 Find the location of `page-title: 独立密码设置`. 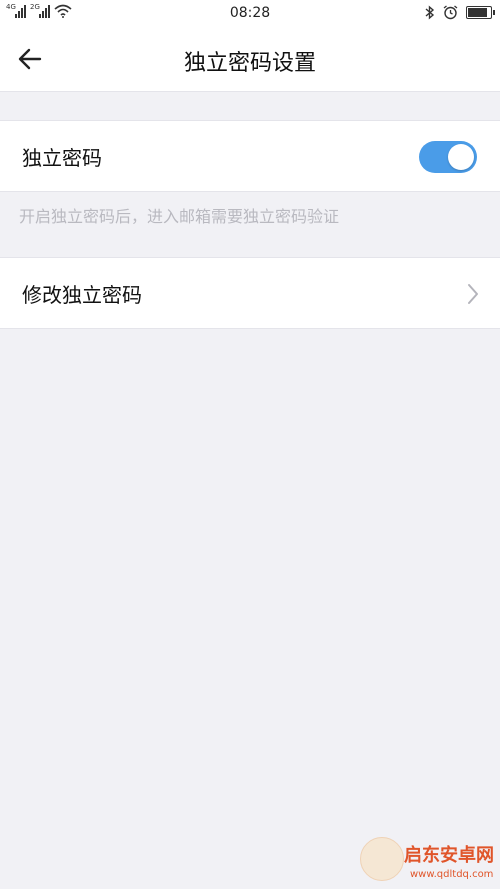

page-title: 独立密码设置 is located at coordinates (249, 63).